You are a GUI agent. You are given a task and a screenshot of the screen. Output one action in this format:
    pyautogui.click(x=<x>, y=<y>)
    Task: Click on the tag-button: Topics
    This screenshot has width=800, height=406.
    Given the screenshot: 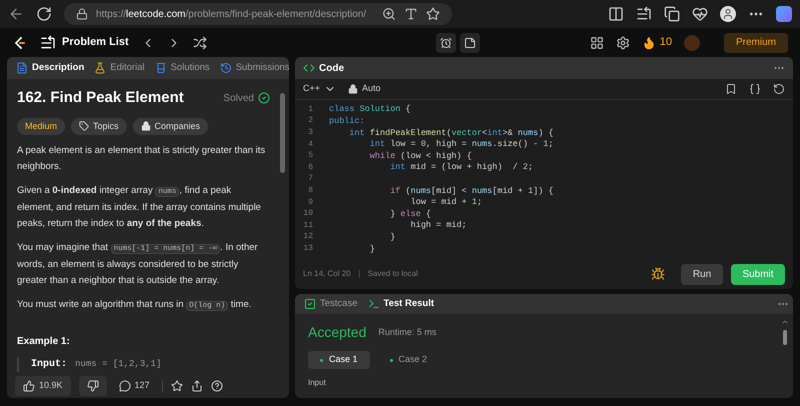 What is the action you would take?
    pyautogui.click(x=99, y=126)
    